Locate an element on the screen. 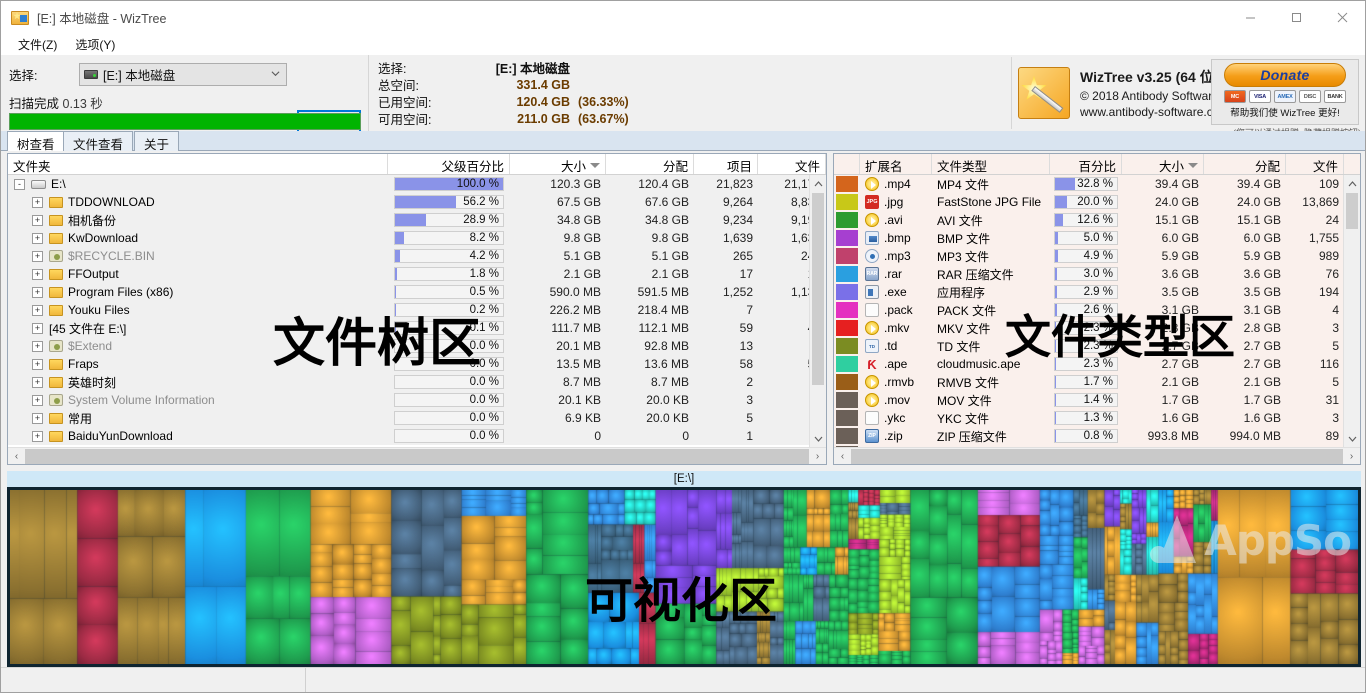 Image resolution: width=1366 pixels, height=693 pixels. percent-bar: 1.4 % is located at coordinates (1086, 400).